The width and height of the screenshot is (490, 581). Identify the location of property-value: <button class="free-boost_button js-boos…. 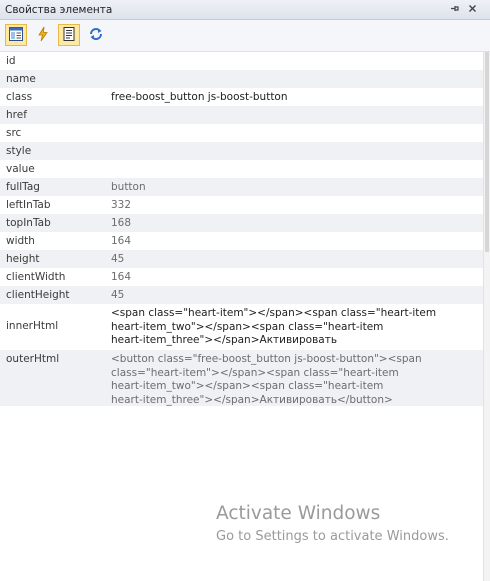
(266, 379).